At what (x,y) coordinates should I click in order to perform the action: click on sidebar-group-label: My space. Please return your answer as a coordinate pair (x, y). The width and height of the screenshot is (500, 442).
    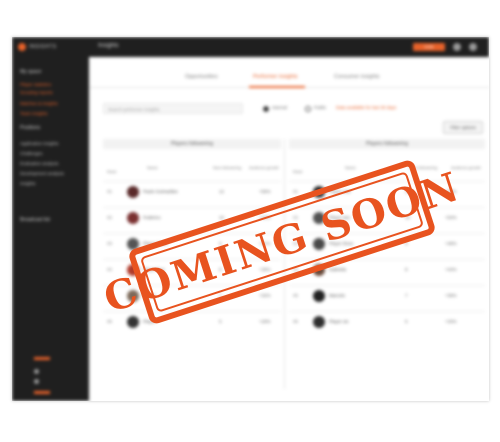
    Looking at the image, I should click on (31, 72).